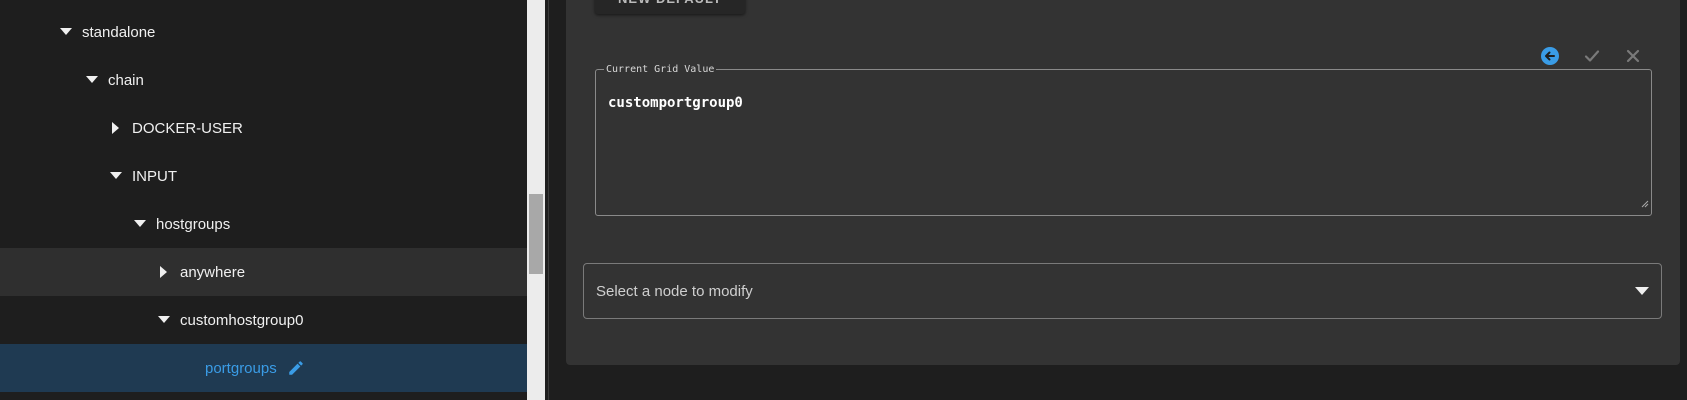 This screenshot has width=1687, height=400. I want to click on resize-grip-icon, so click(1645, 204).